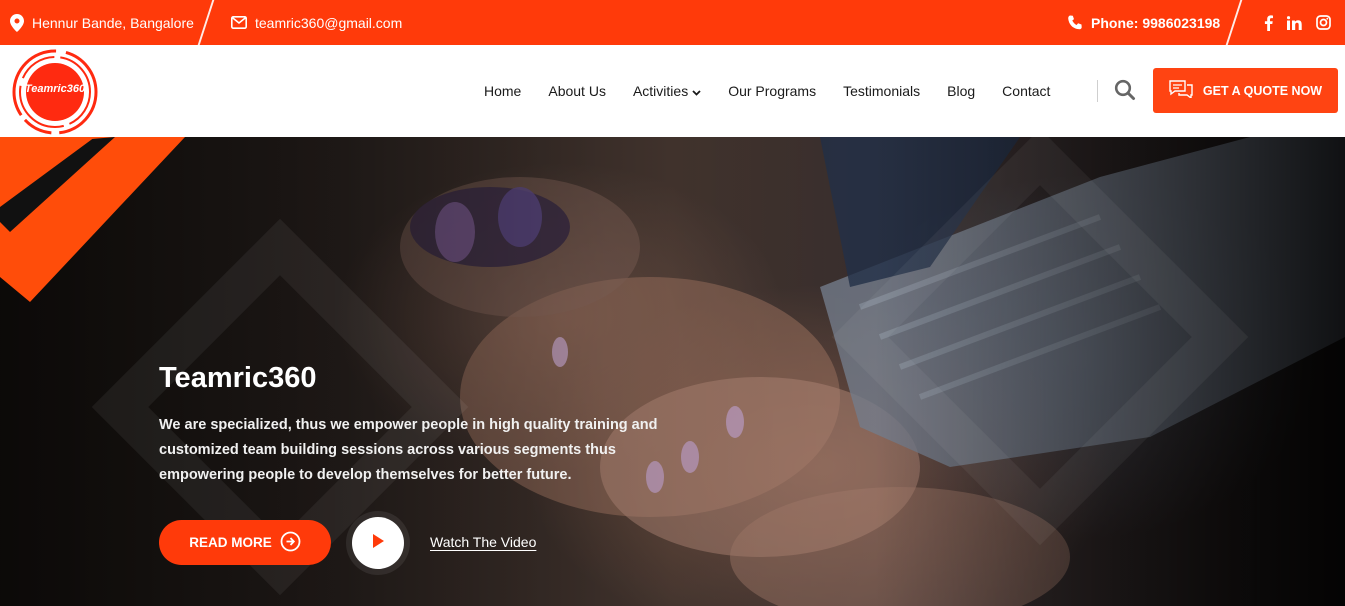 This screenshot has width=1345, height=606. I want to click on arrow-circle-right-icon, so click(290, 543).